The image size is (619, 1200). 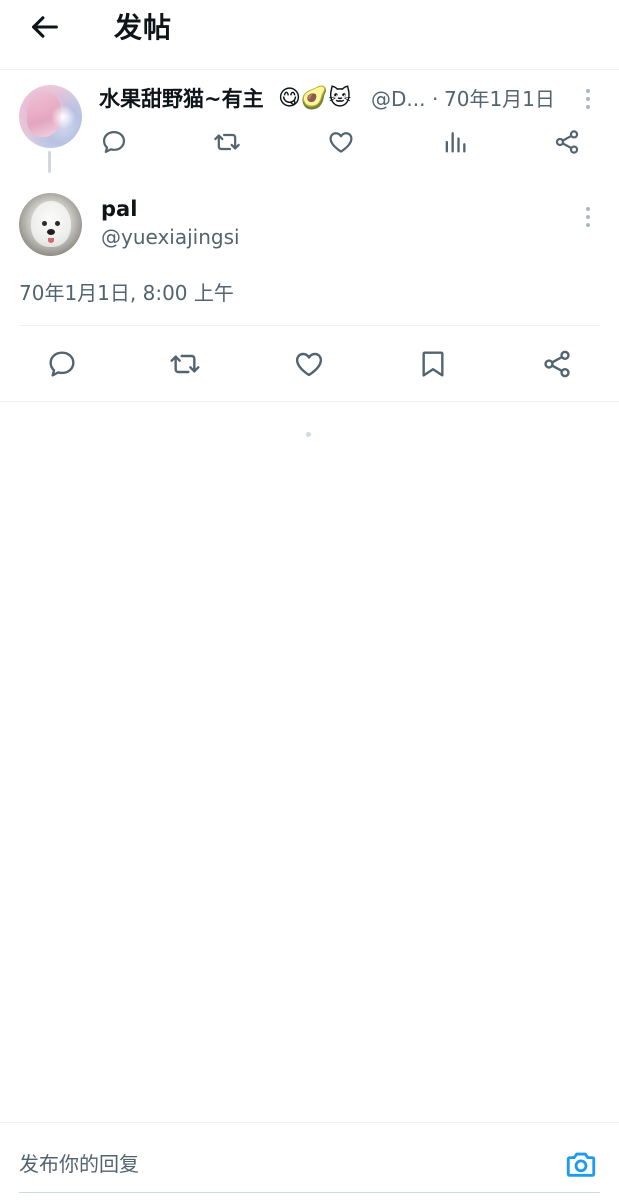 What do you see at coordinates (126, 293) in the screenshot?
I see `post-timestamp: 70年1月1日, 8:00 上午` at bounding box center [126, 293].